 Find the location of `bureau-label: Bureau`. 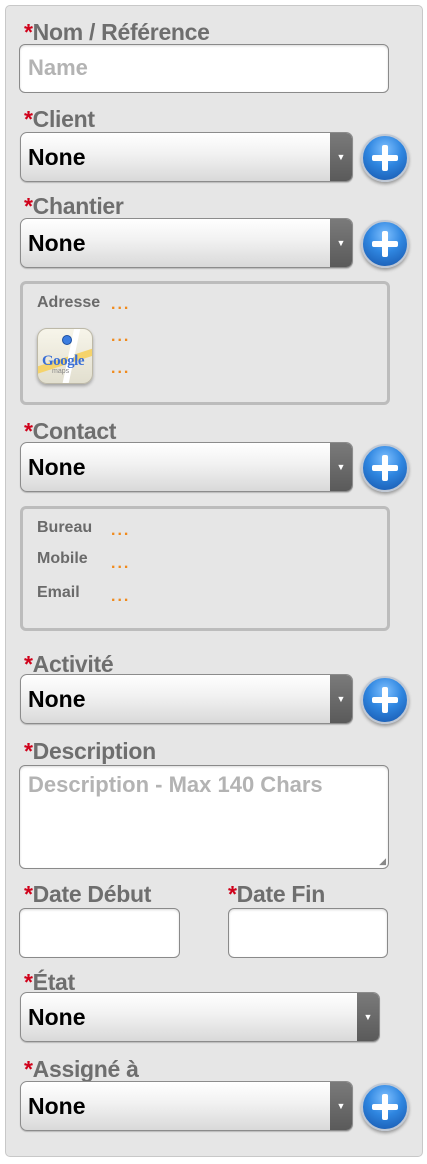

bureau-label: Bureau is located at coordinates (65, 527).